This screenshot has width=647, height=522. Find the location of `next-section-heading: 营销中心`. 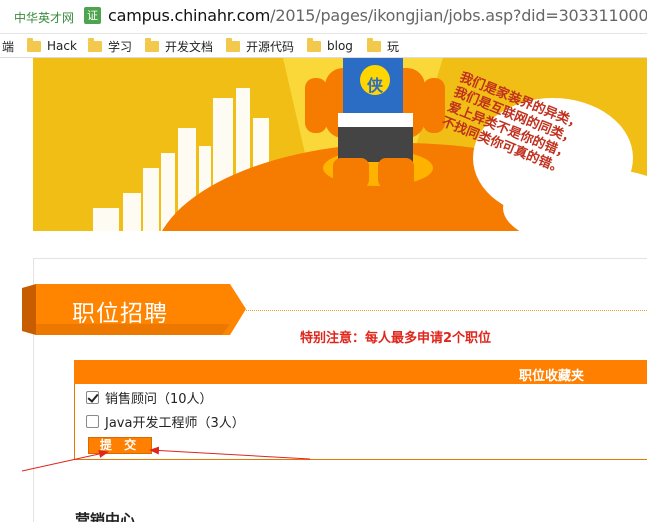

next-section-heading: 营销中心 is located at coordinates (105, 516).